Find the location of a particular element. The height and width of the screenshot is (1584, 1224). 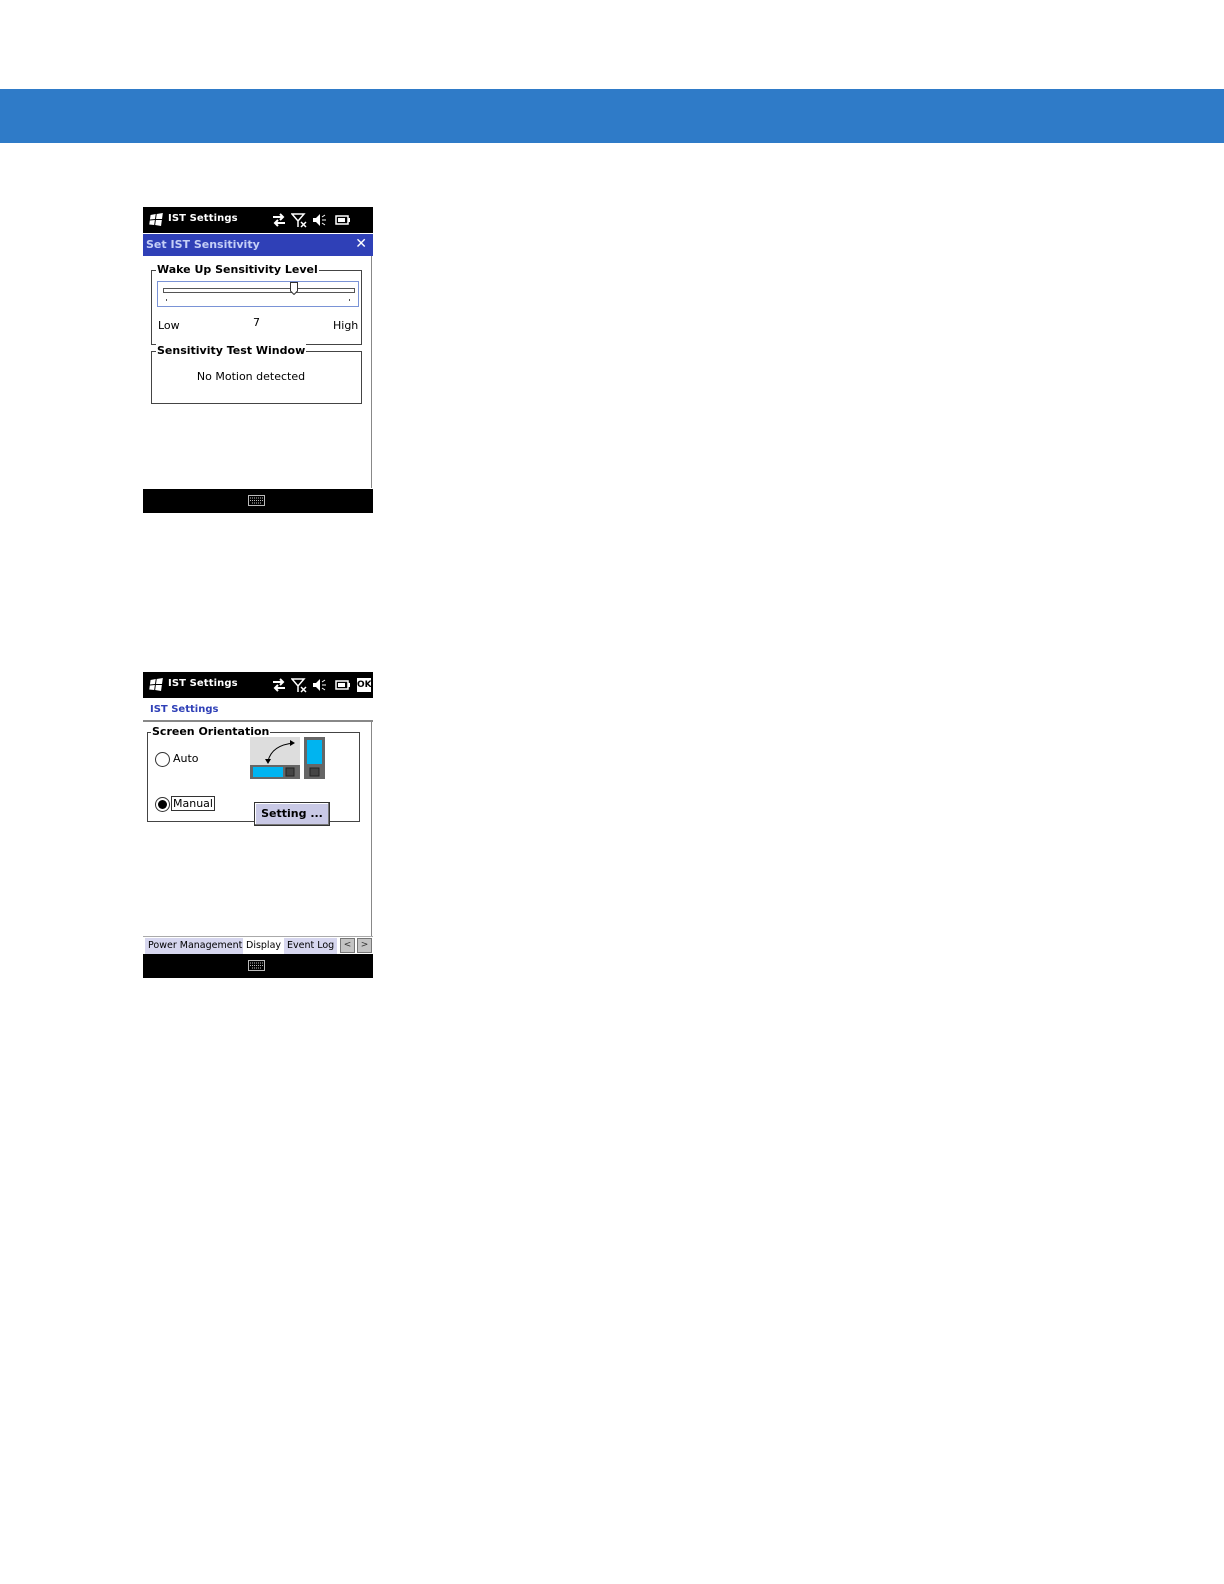

wake-up-sensitivity-legend: Wake Up Sensitivity Level is located at coordinates (237, 269).